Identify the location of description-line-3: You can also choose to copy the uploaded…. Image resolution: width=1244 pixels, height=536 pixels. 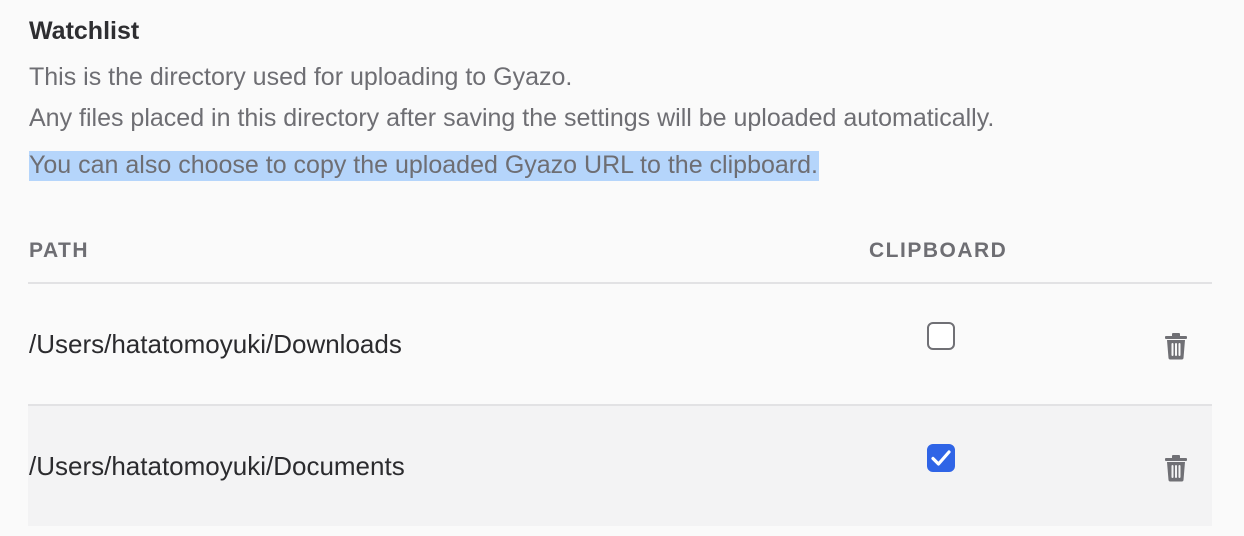
(424, 165).